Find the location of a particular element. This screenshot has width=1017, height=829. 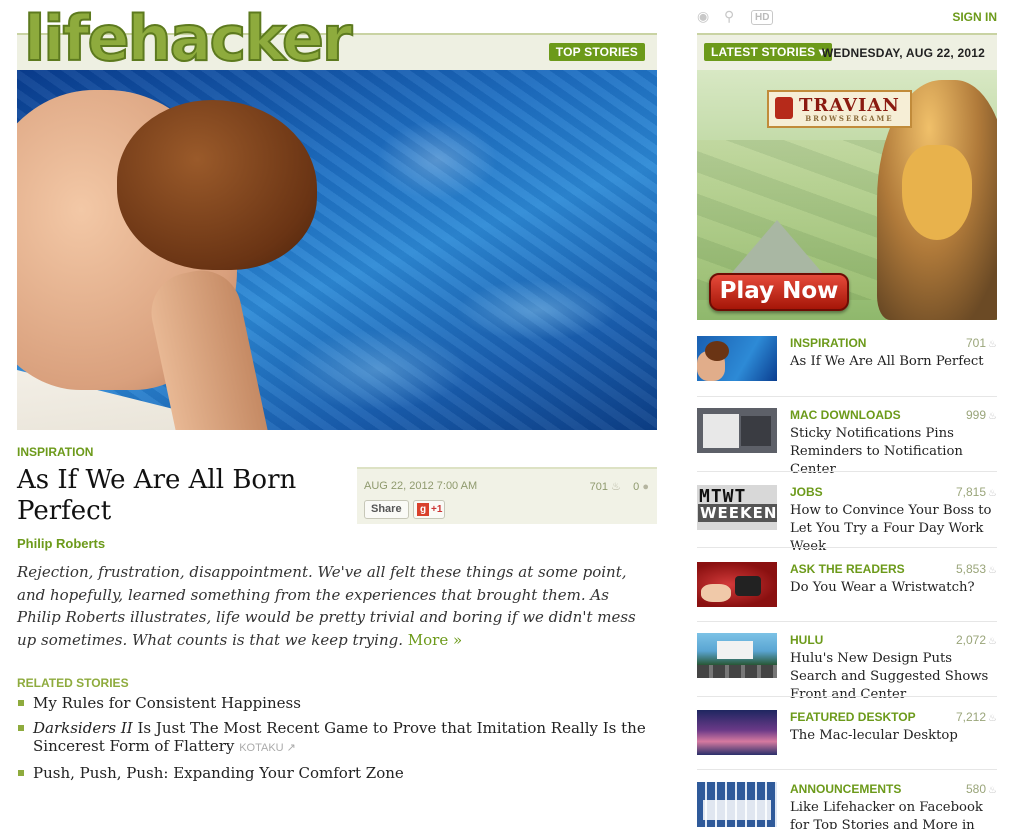

story-count: 580 ♨ is located at coordinates (981, 789).